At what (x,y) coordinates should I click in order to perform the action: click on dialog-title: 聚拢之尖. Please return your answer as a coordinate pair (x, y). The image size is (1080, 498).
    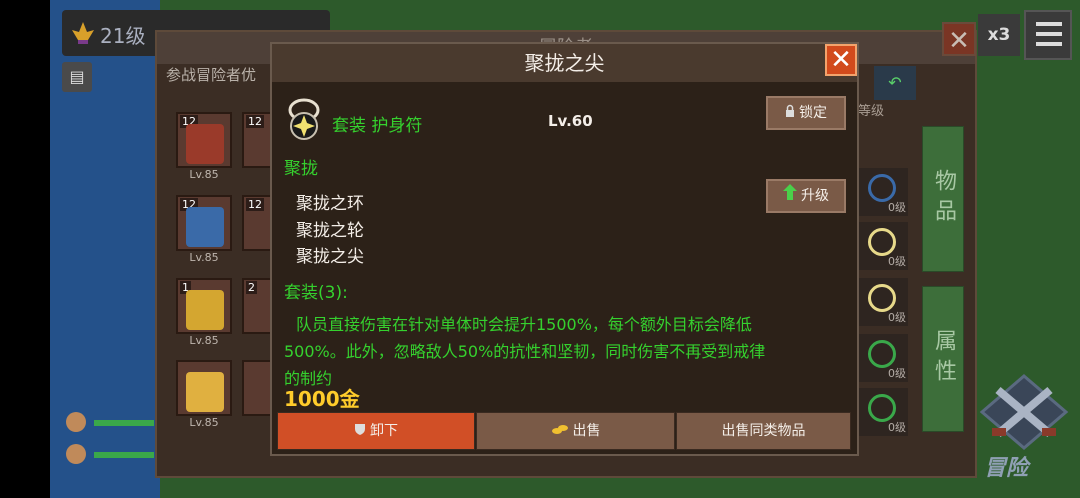
    Looking at the image, I should click on (564, 63).